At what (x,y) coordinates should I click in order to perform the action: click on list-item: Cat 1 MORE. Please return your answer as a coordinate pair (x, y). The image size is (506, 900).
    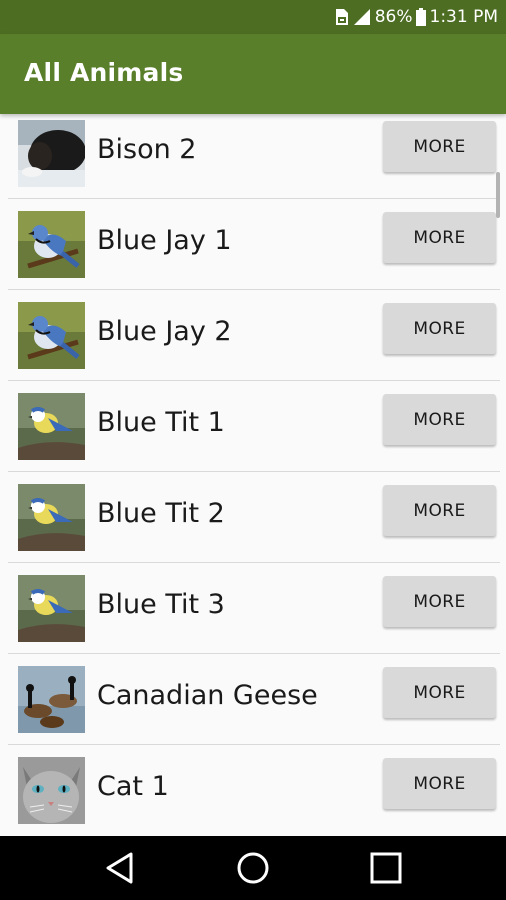
    Looking at the image, I should click on (254, 790).